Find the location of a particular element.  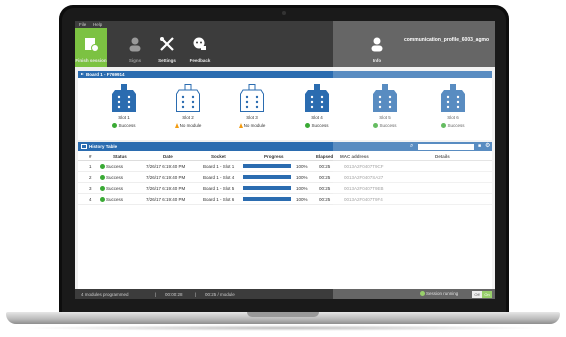

gear-icon: ⚙ is located at coordinates (487, 145).